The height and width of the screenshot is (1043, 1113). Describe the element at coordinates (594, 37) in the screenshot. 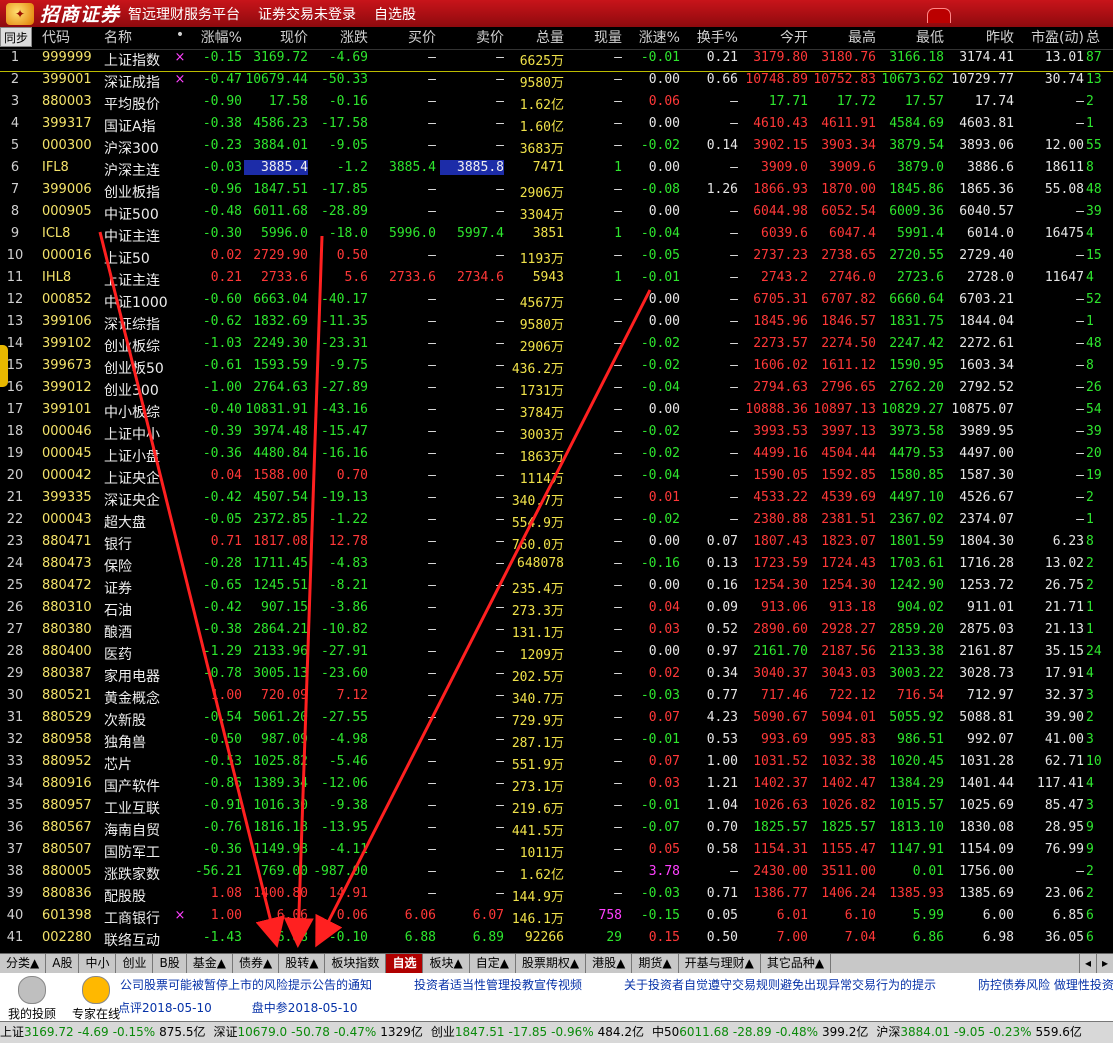

I see `column-header: 现量` at that location.